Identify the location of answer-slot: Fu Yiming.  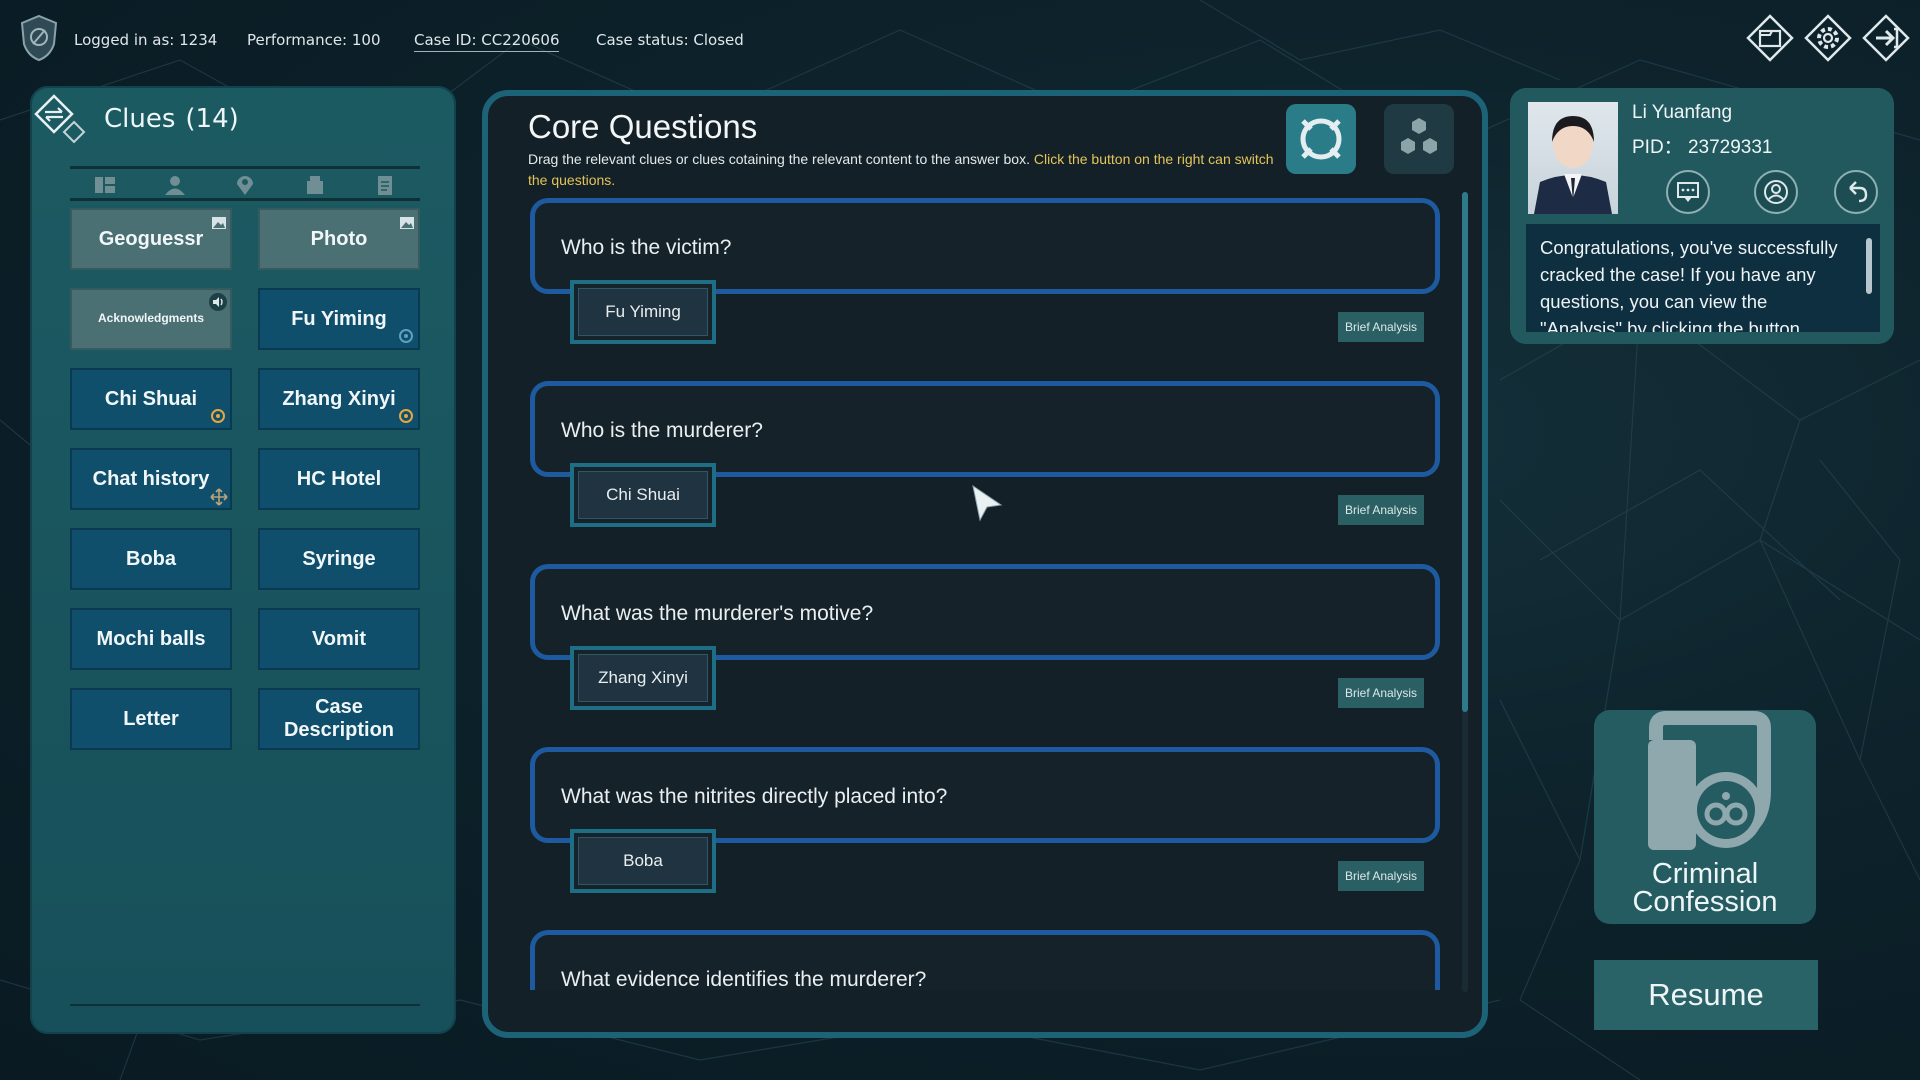
(643, 312).